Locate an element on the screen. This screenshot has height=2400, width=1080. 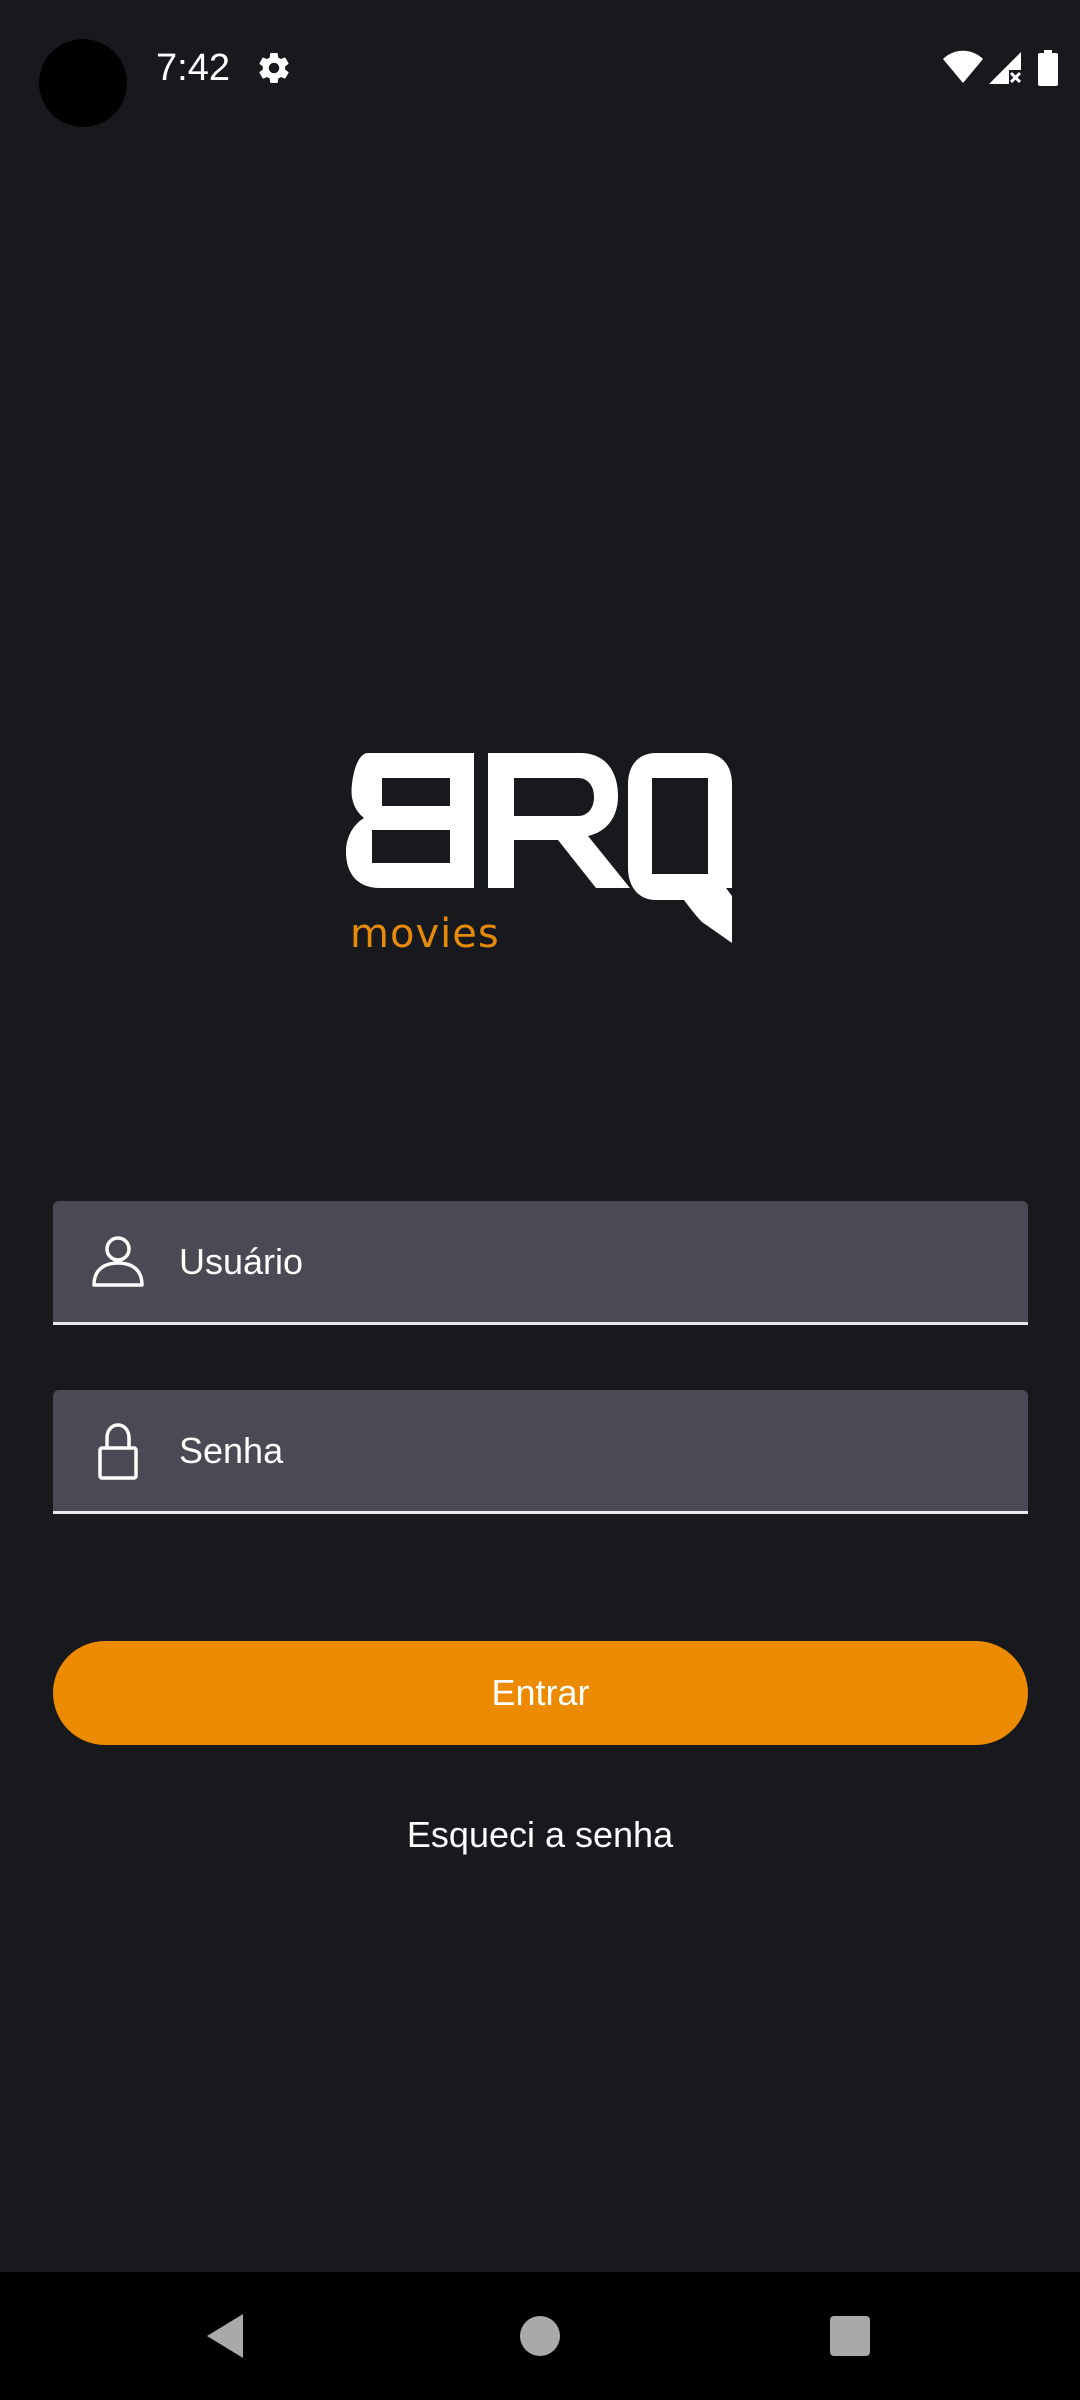
status-time: 7:42 is located at coordinates (193, 68).